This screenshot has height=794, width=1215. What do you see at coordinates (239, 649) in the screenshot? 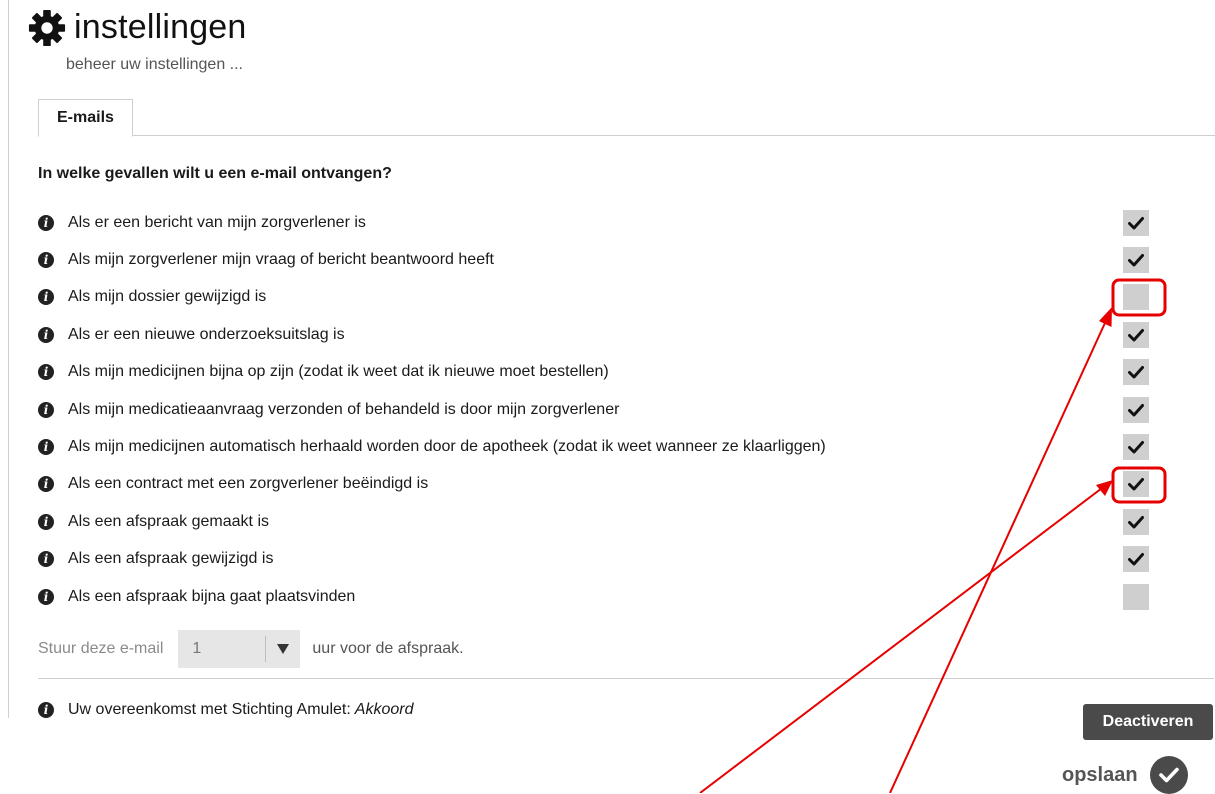
I see `reminder-hours-select: 1` at bounding box center [239, 649].